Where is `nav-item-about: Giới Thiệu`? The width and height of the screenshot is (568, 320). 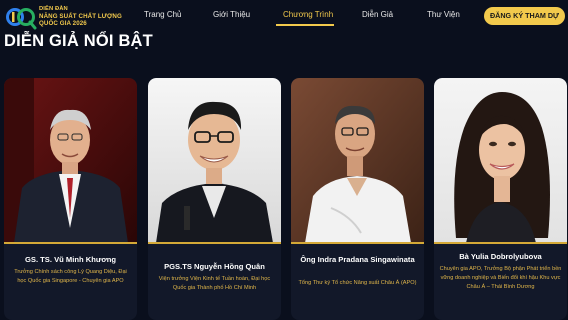
nav-item-about: Giới Thiệu is located at coordinates (231, 14).